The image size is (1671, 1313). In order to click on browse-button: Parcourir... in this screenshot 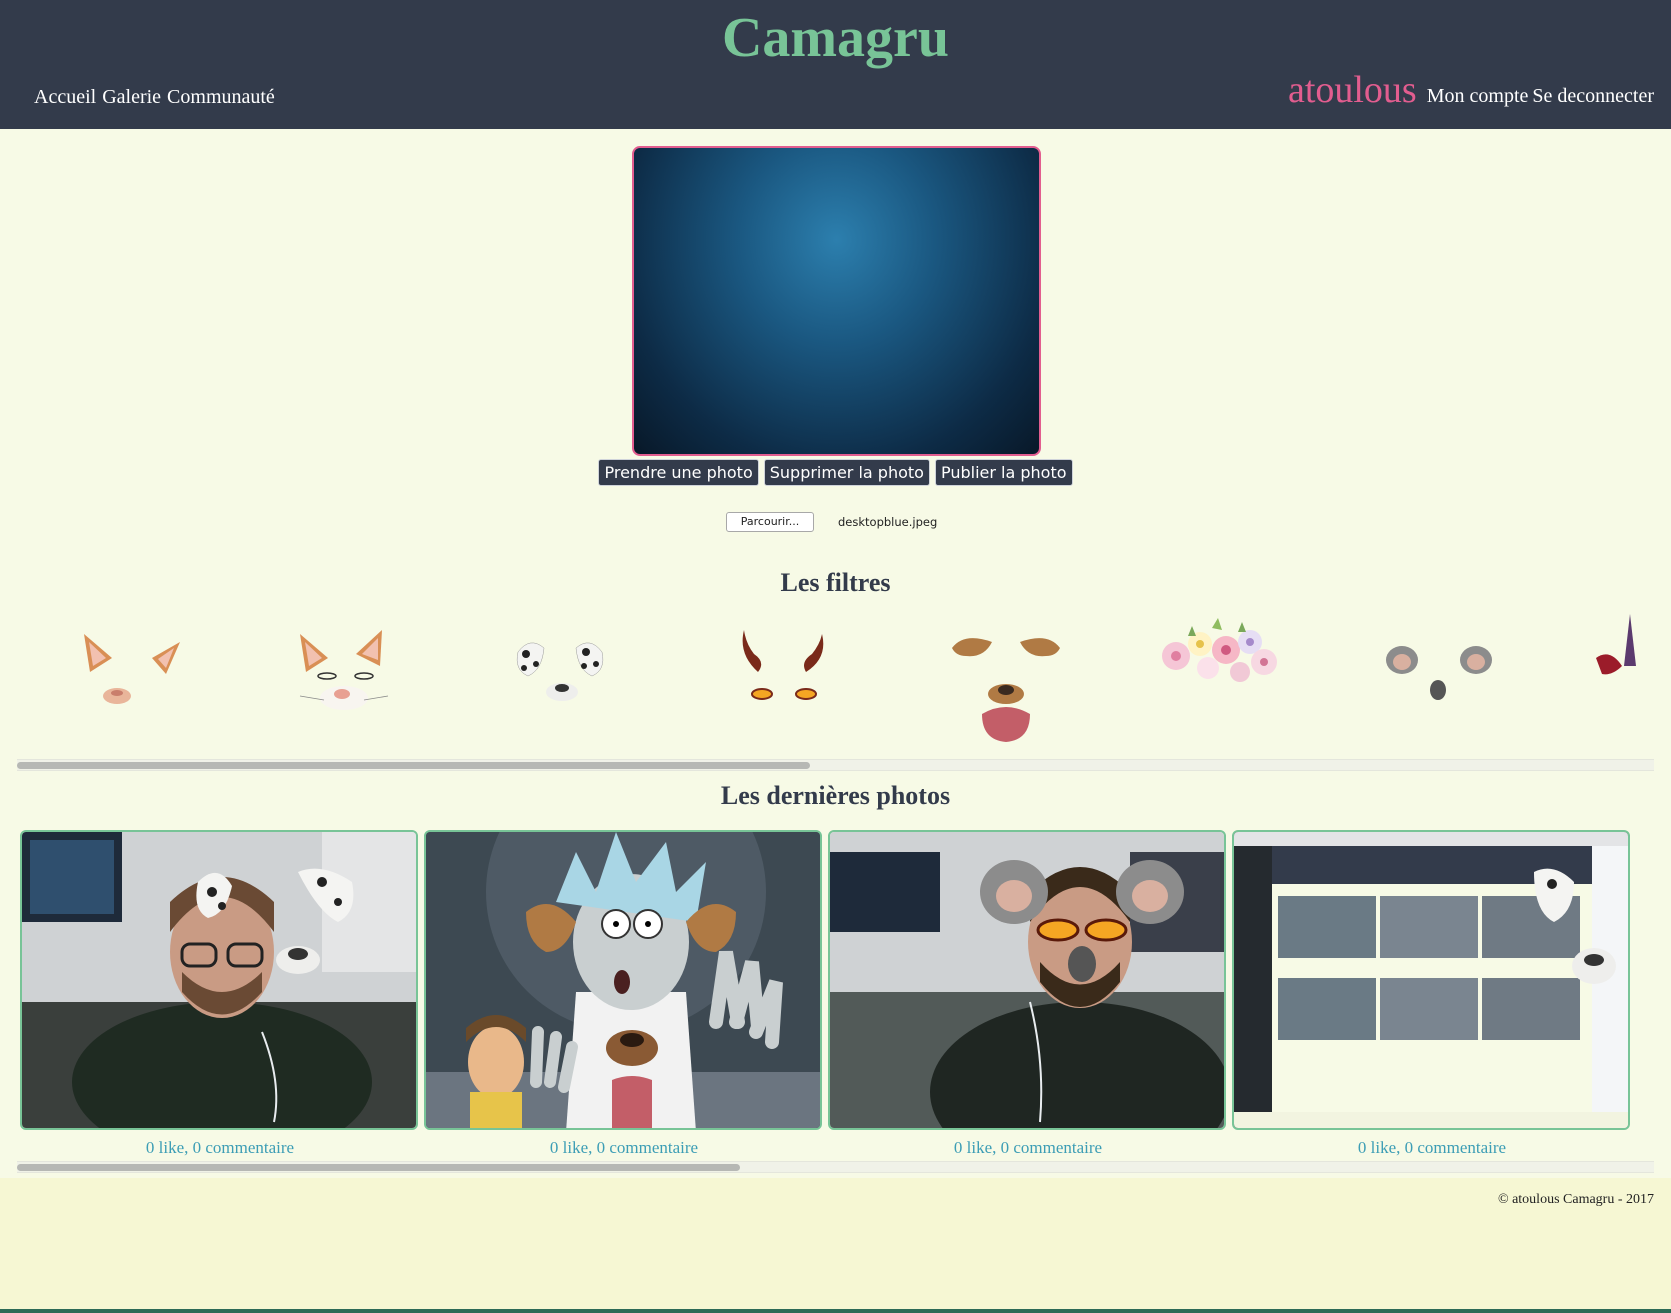, I will do `click(770, 522)`.